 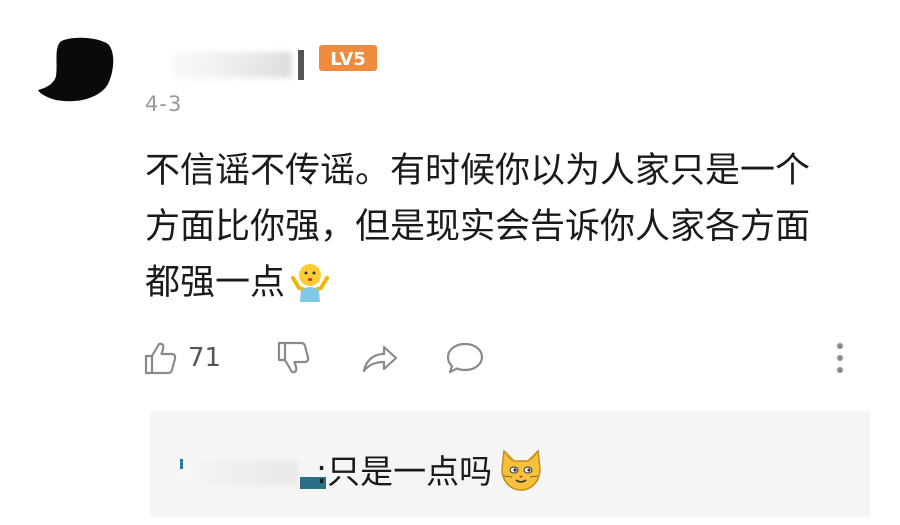 I want to click on reply-username-blur, so click(x=239, y=473).